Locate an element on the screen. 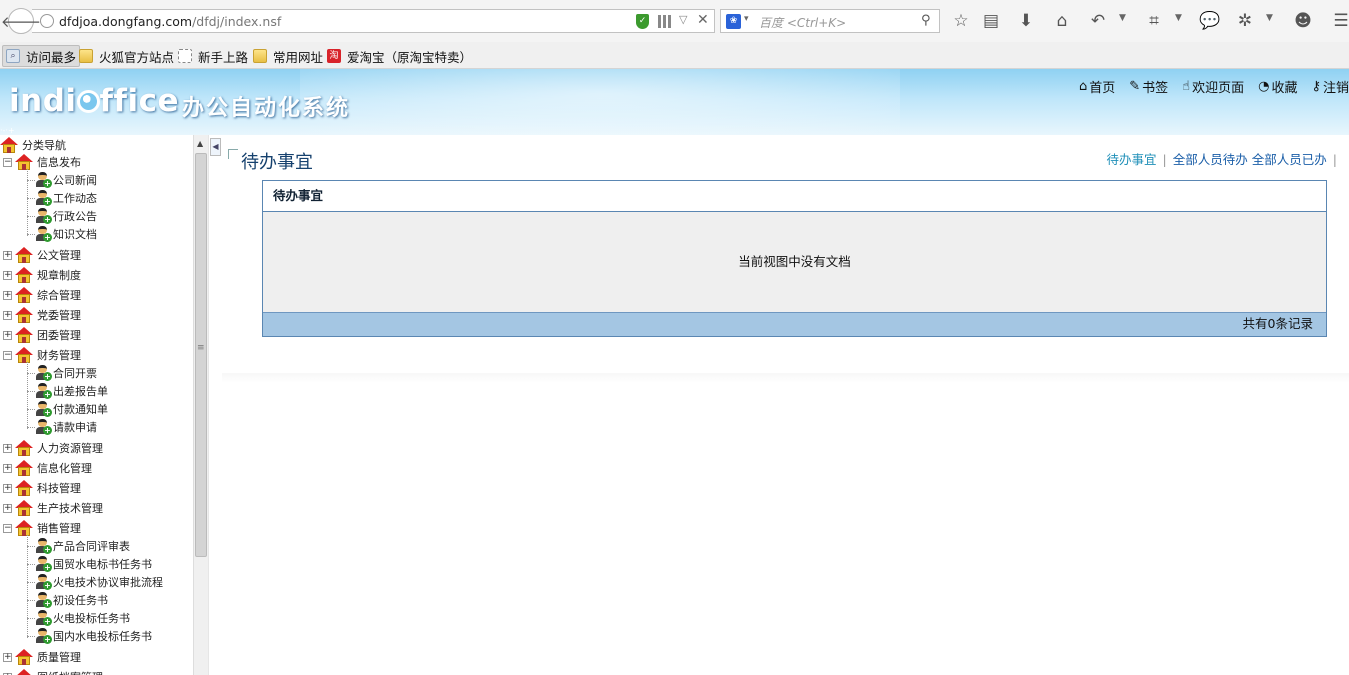  collapse-sidebar-button: ◀ is located at coordinates (215, 147).